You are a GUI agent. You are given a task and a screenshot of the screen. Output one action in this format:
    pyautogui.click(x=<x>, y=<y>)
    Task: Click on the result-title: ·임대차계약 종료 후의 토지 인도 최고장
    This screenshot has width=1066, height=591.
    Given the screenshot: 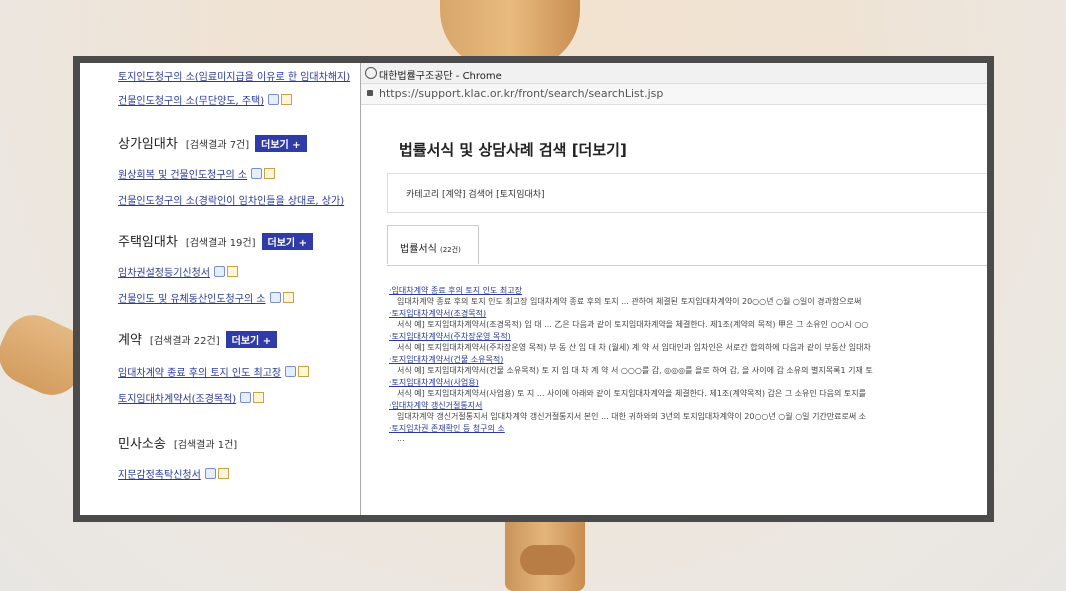 What is the action you would take?
    pyautogui.click(x=455, y=290)
    